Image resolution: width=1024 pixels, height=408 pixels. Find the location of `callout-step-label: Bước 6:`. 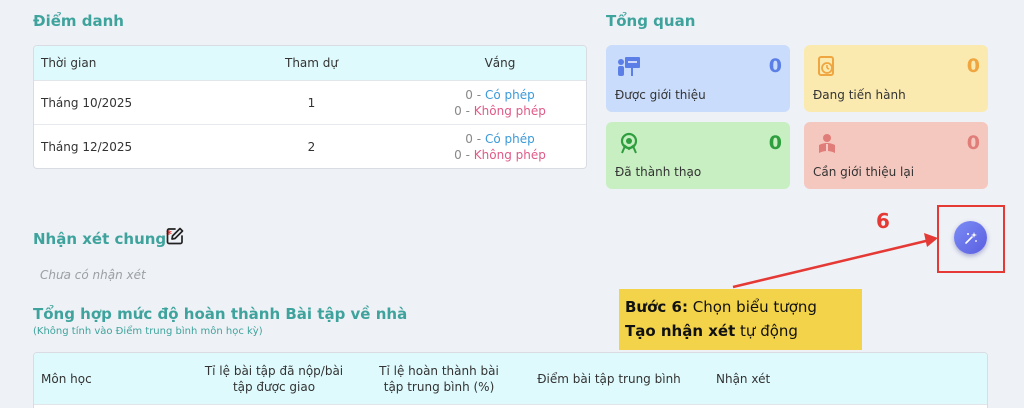

callout-step-label: Bước 6: is located at coordinates (656, 307).